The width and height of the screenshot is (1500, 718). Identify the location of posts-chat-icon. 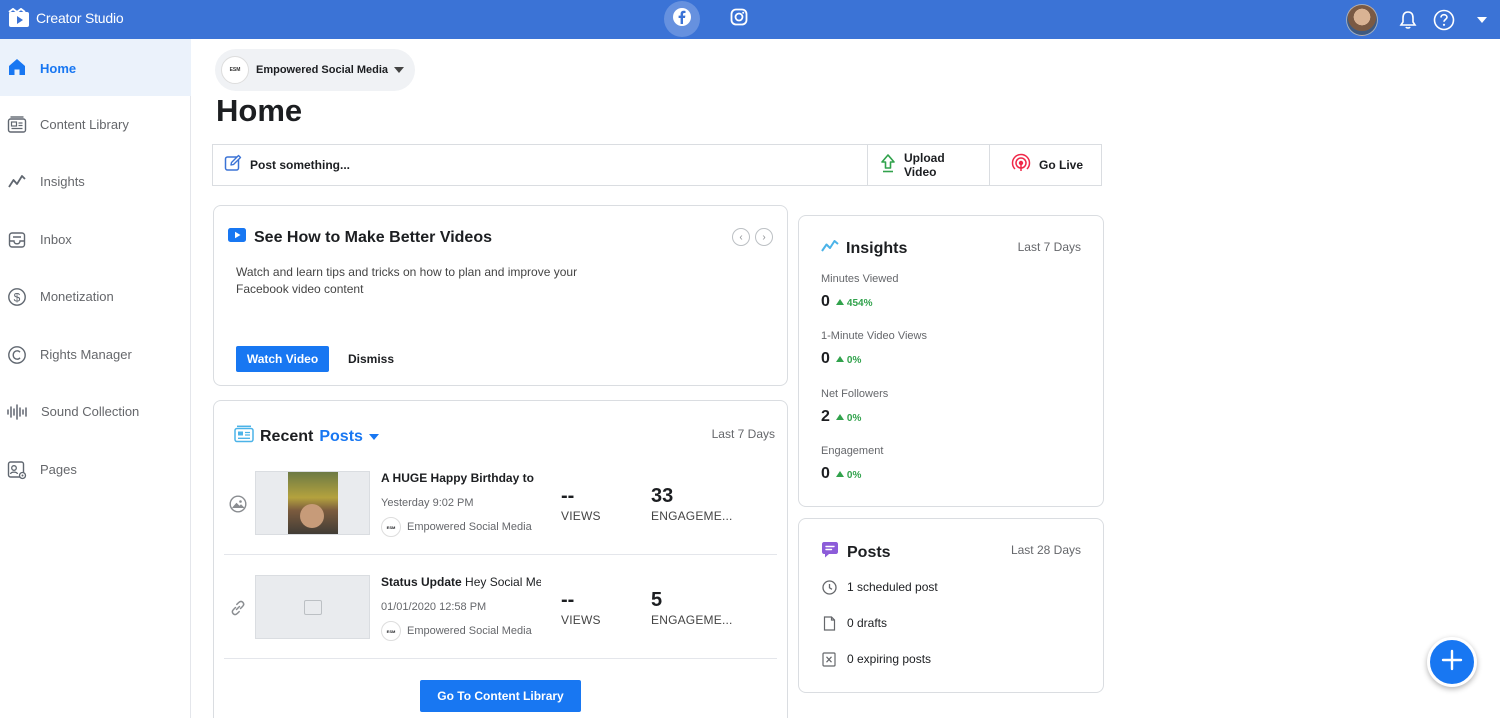
(830, 552).